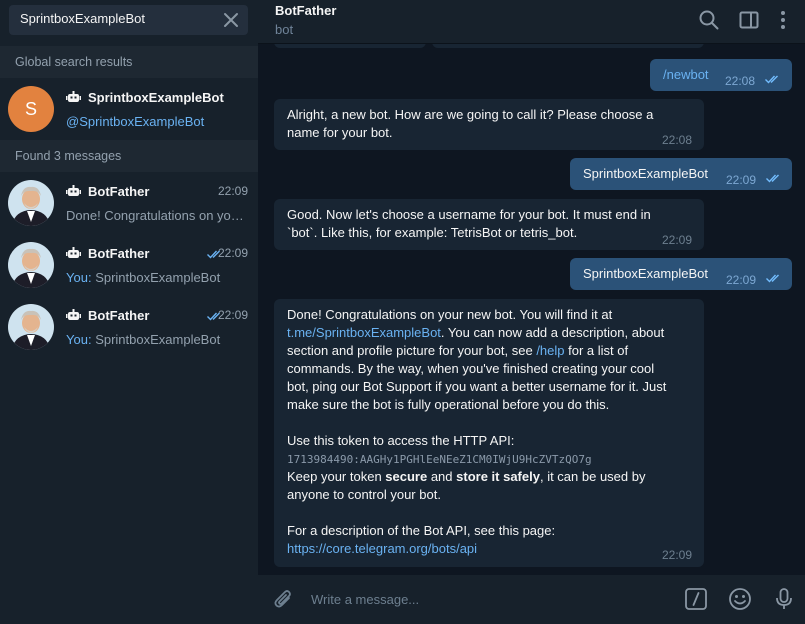  Describe the element at coordinates (749, 20) in the screenshot. I see `sidebar-toggle-icon` at that location.